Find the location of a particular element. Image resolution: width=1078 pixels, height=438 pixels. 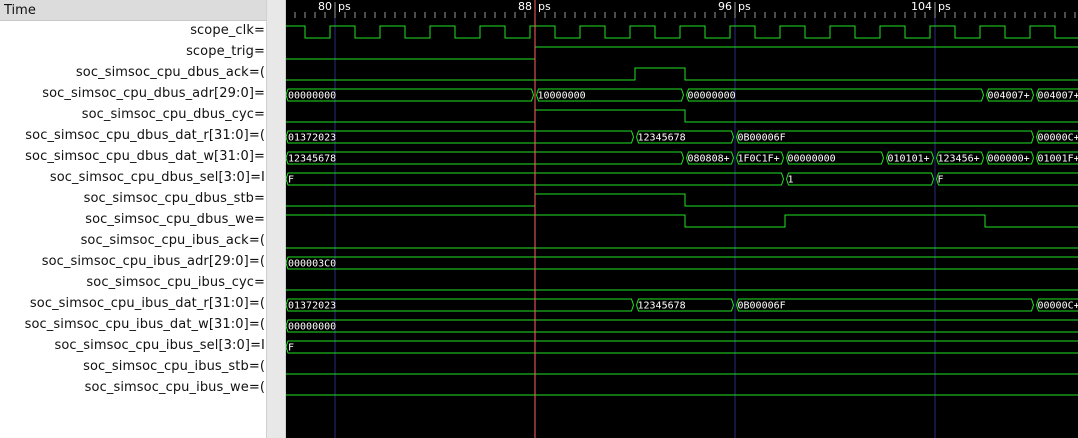

signal-name: soc_simsoc_cpu_dbus_stb is located at coordinates (168, 198).